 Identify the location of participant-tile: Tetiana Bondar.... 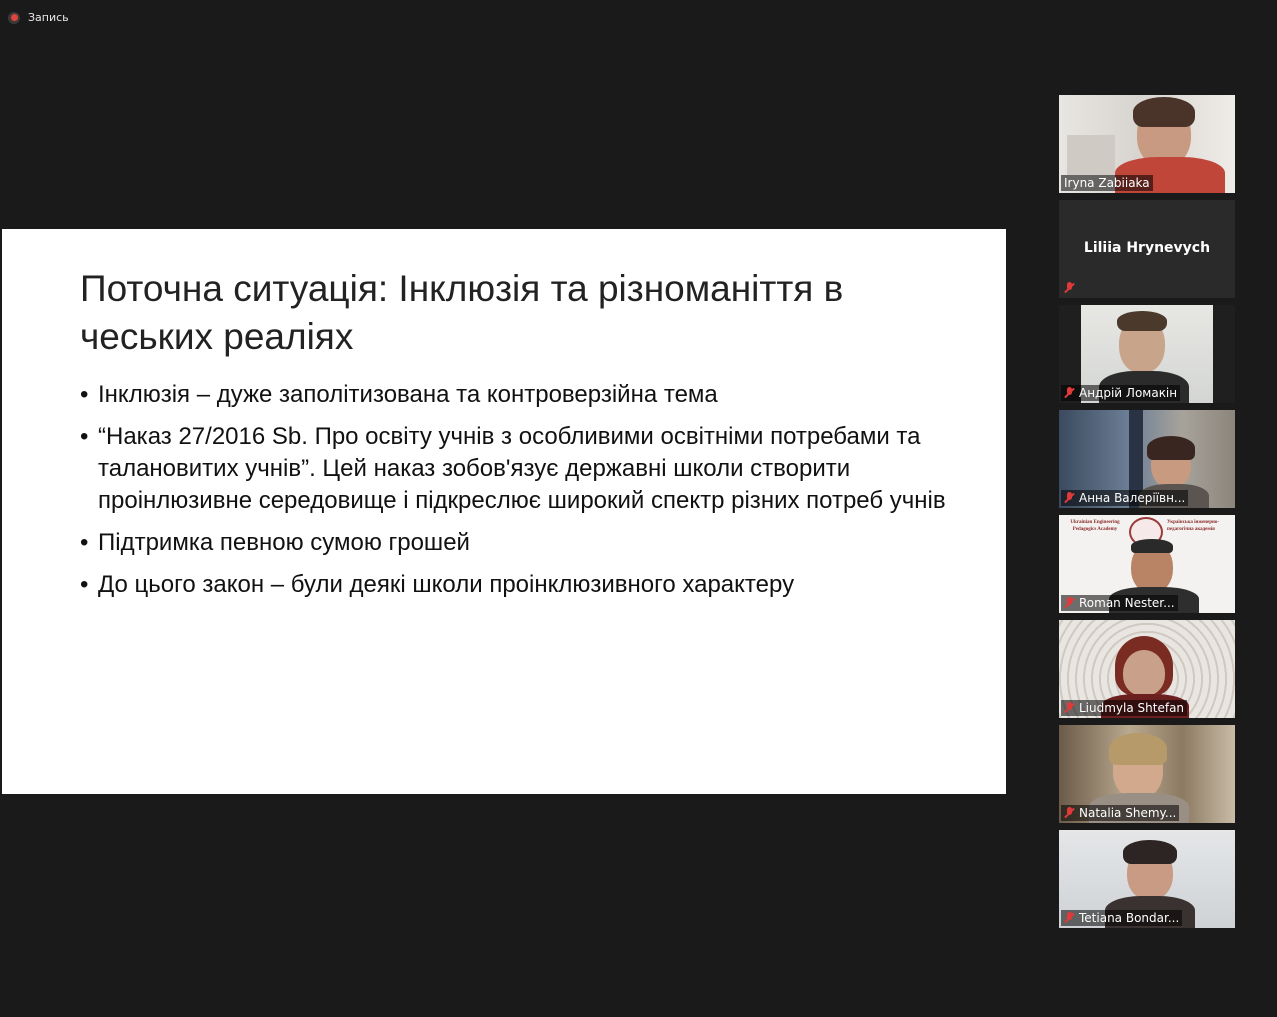
(1147, 879).